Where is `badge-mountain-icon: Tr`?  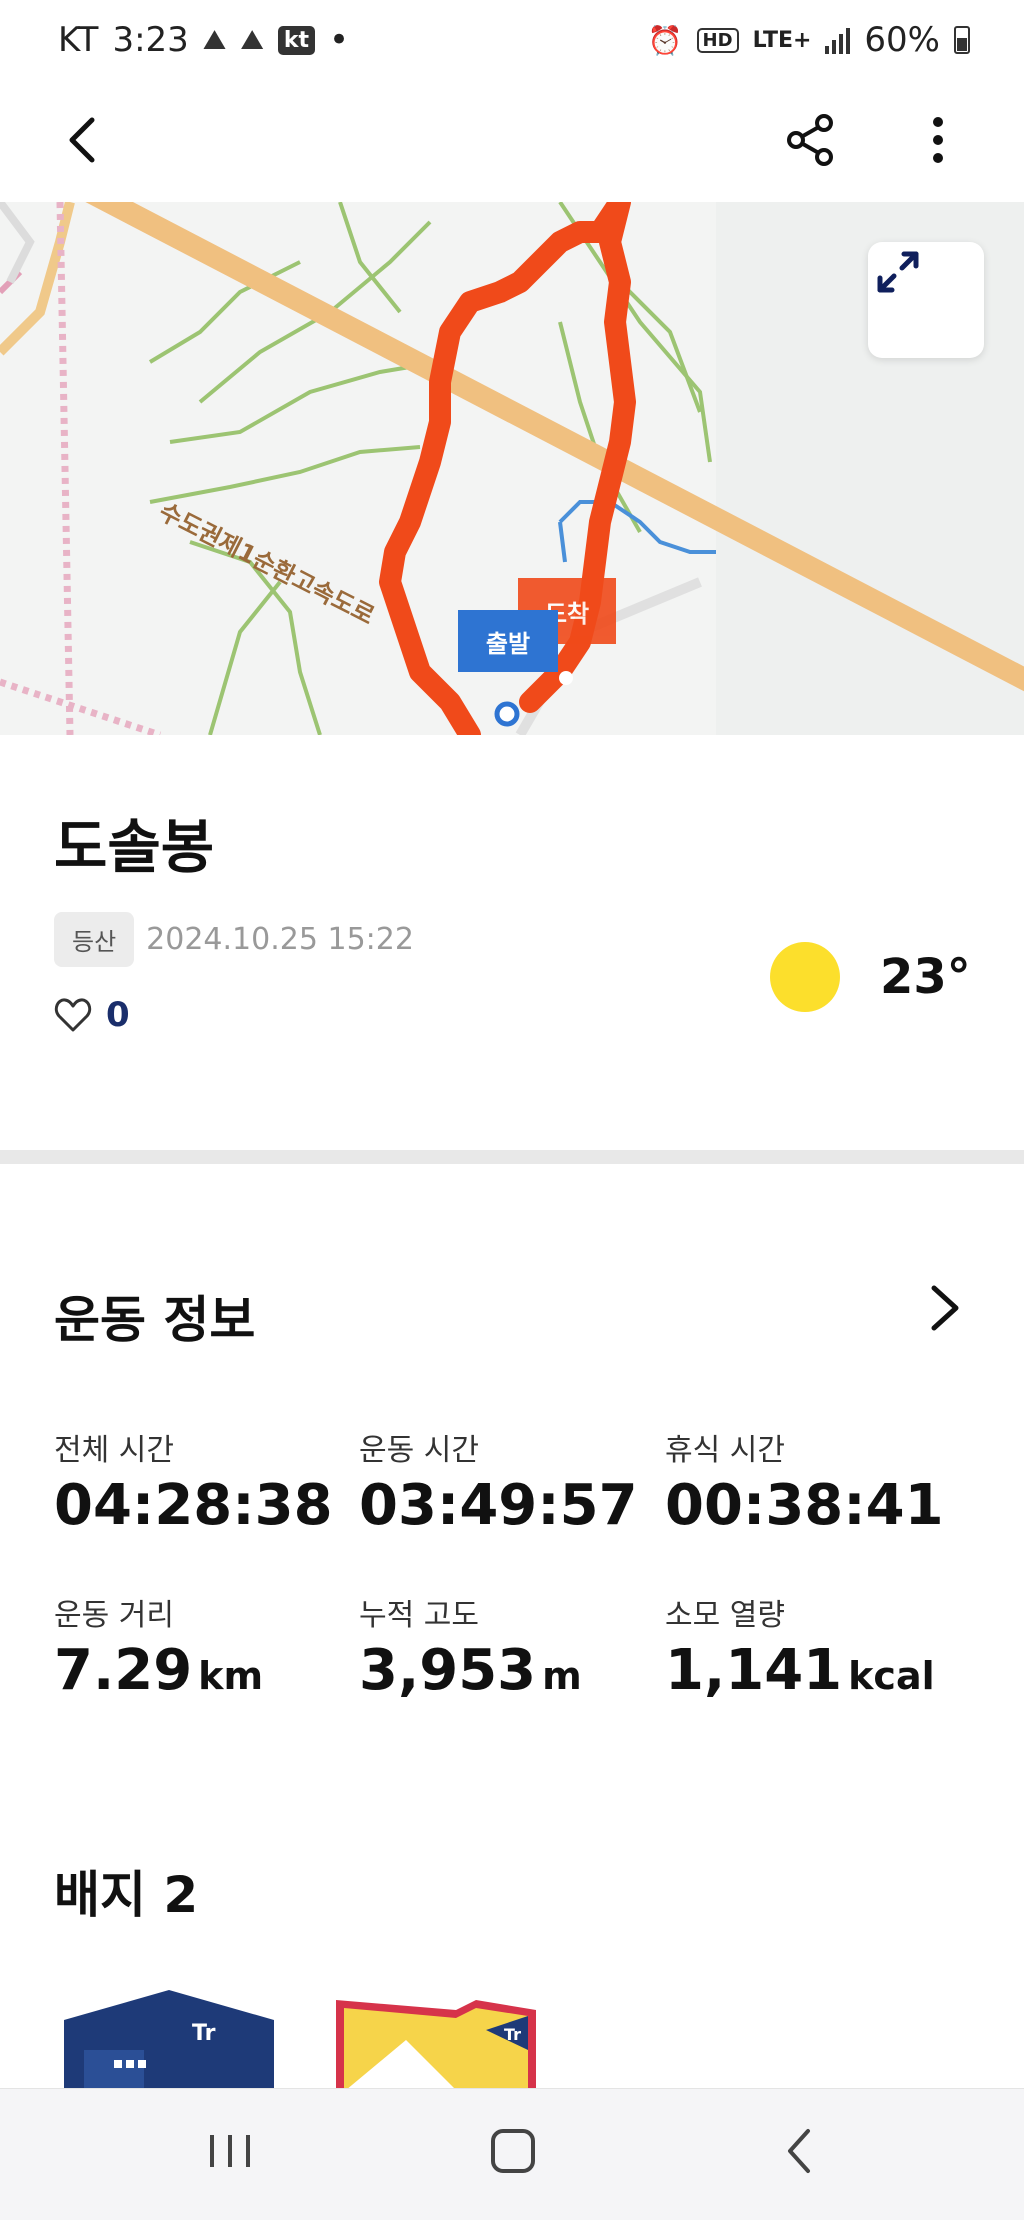 badge-mountain-icon: Tr is located at coordinates (436, 2040).